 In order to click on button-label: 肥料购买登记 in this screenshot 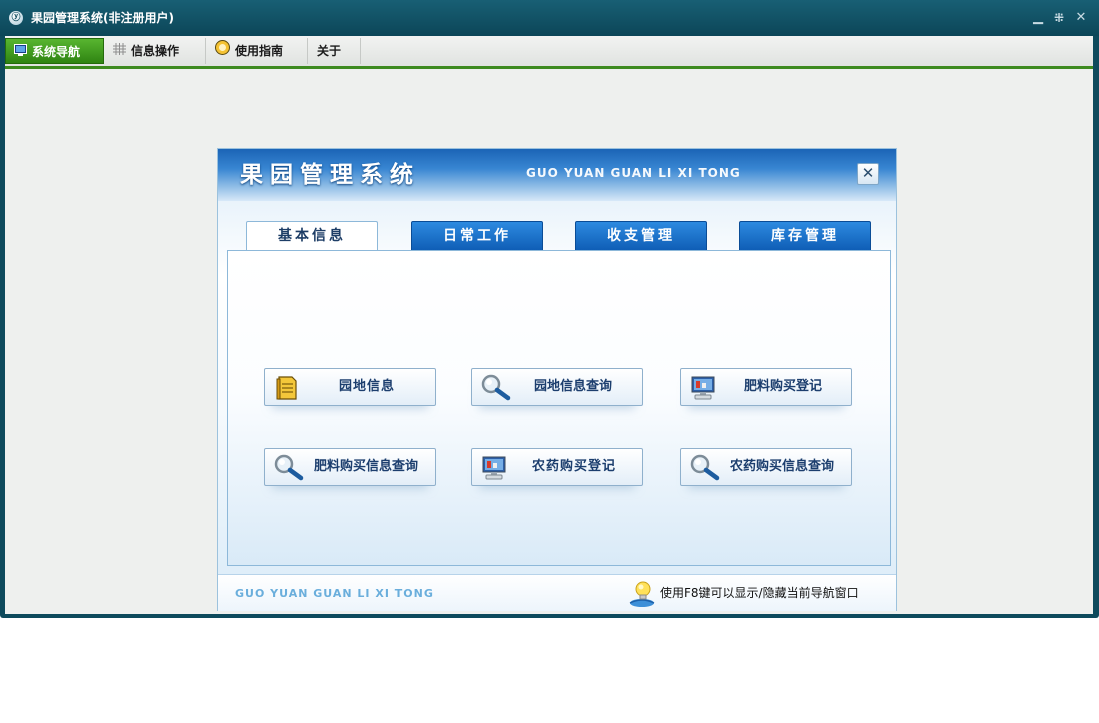, I will do `click(782, 386)`.